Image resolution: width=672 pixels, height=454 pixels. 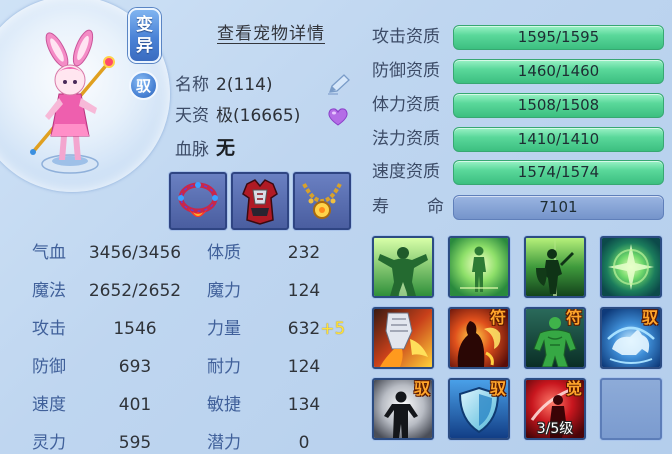 I want to click on stat-label: 敏捷, so click(x=224, y=405).